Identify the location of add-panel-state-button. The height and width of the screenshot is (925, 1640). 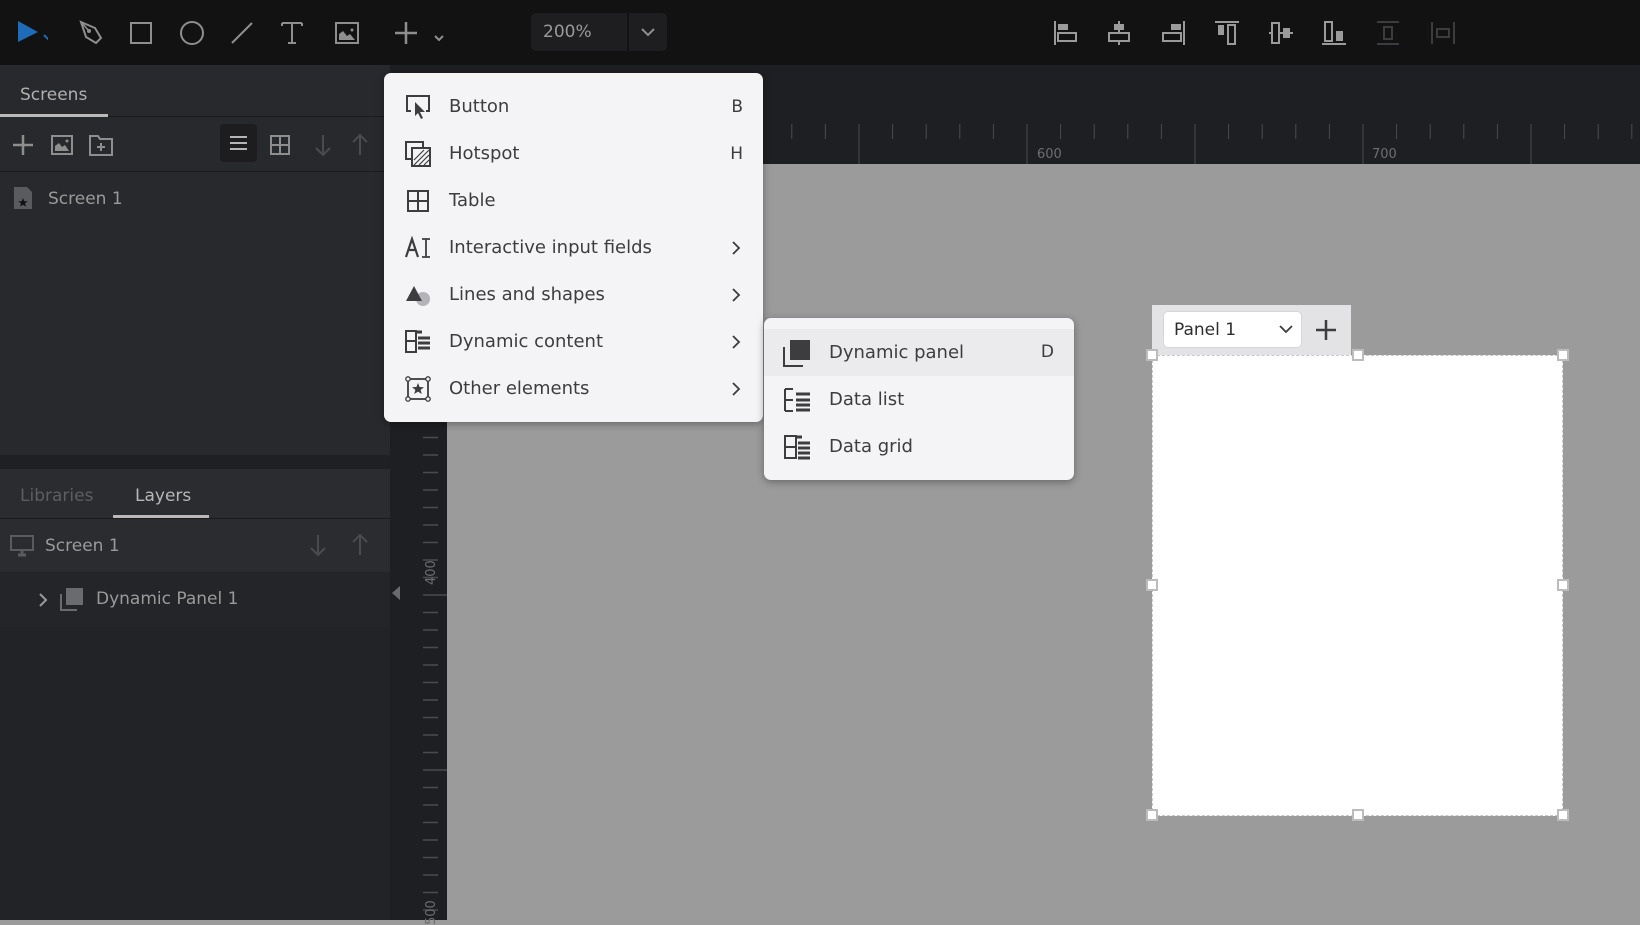
(1326, 330).